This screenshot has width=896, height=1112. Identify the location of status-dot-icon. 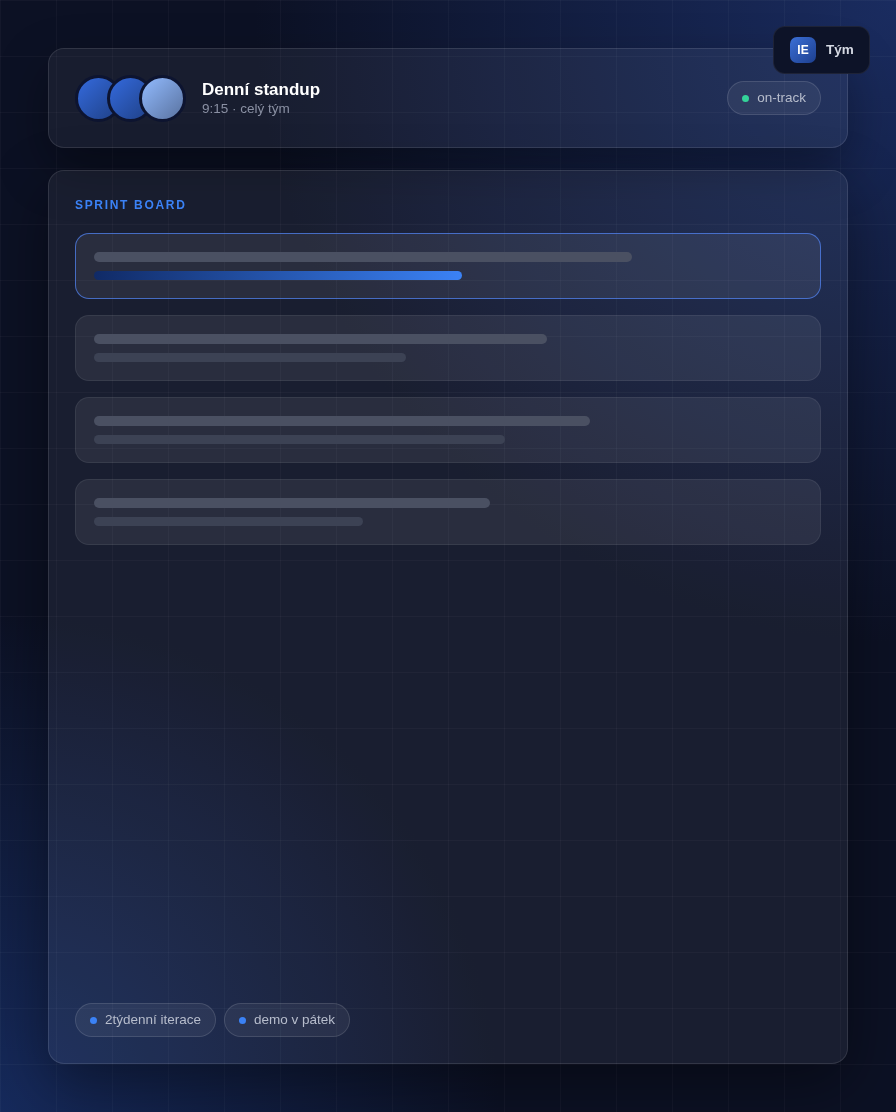
(746, 98).